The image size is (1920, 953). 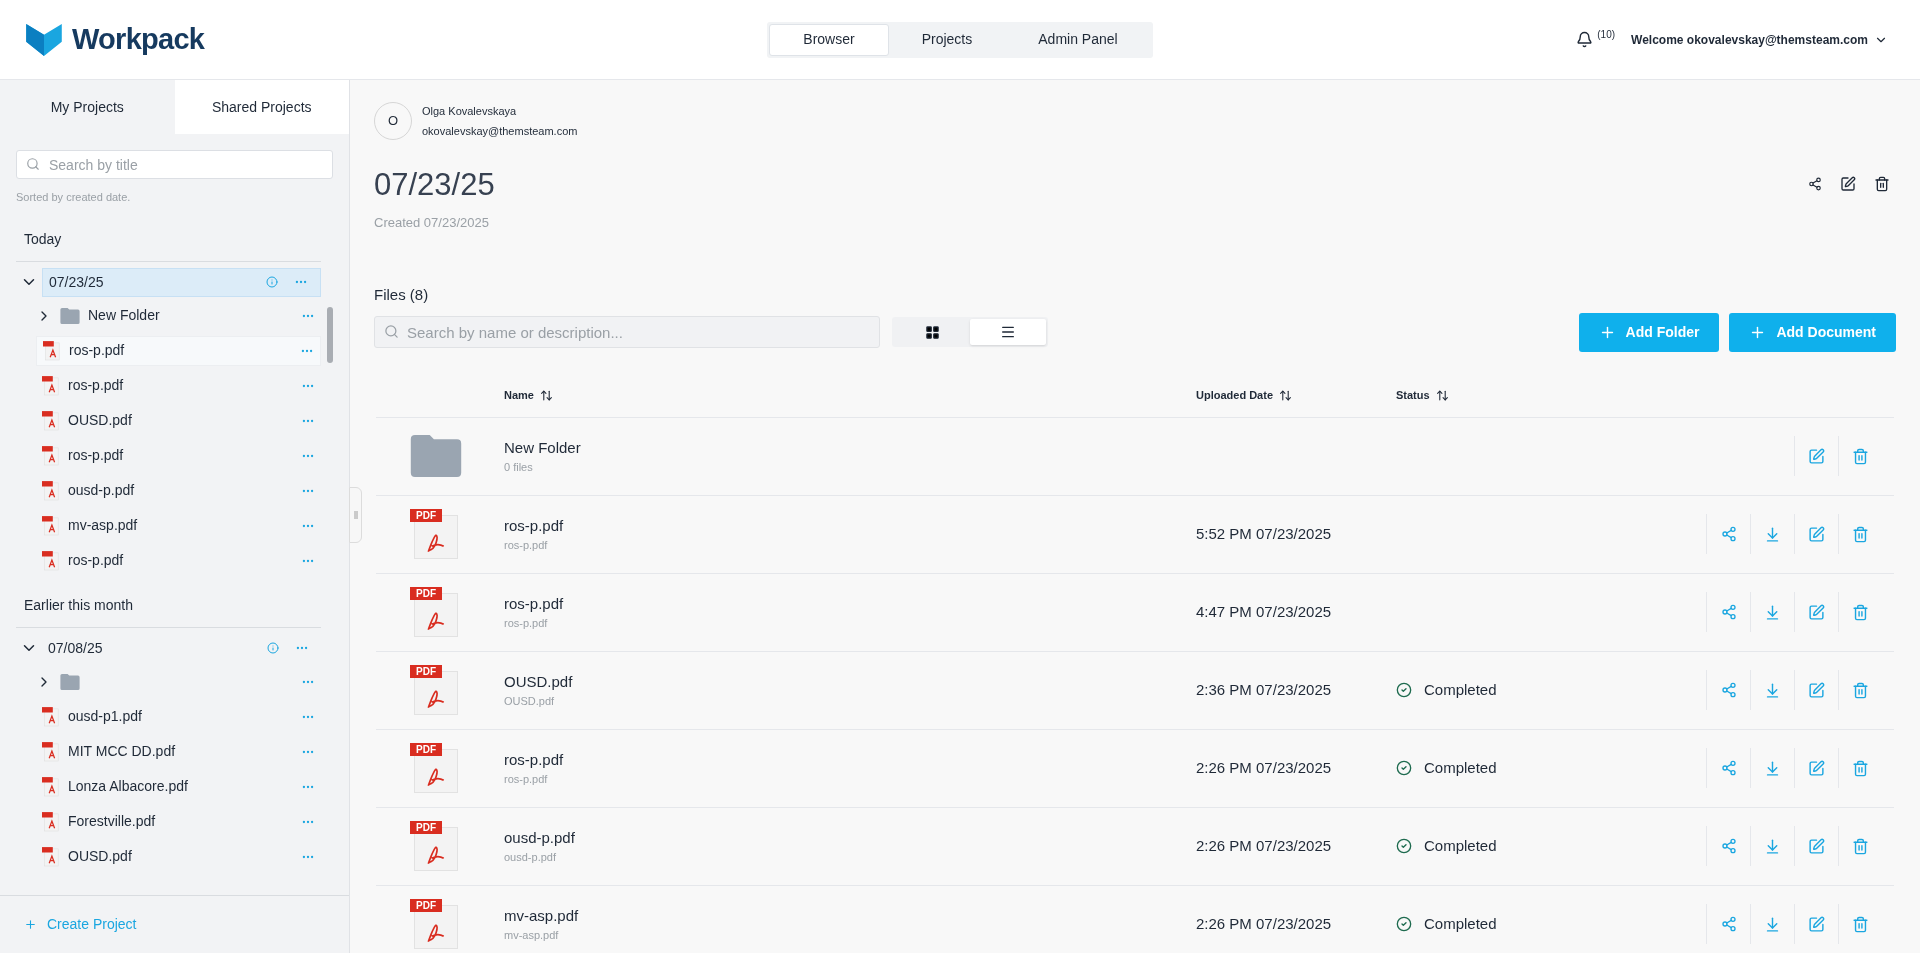 What do you see at coordinates (78, 605) in the screenshot?
I see `section-heading: Earlier this month` at bounding box center [78, 605].